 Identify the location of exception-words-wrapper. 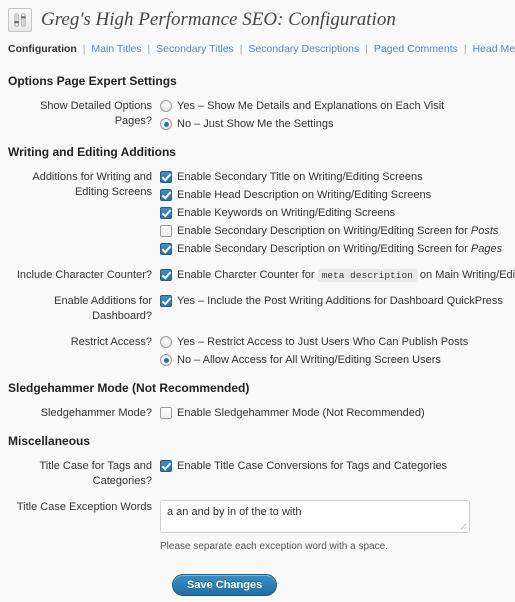
(315, 516).